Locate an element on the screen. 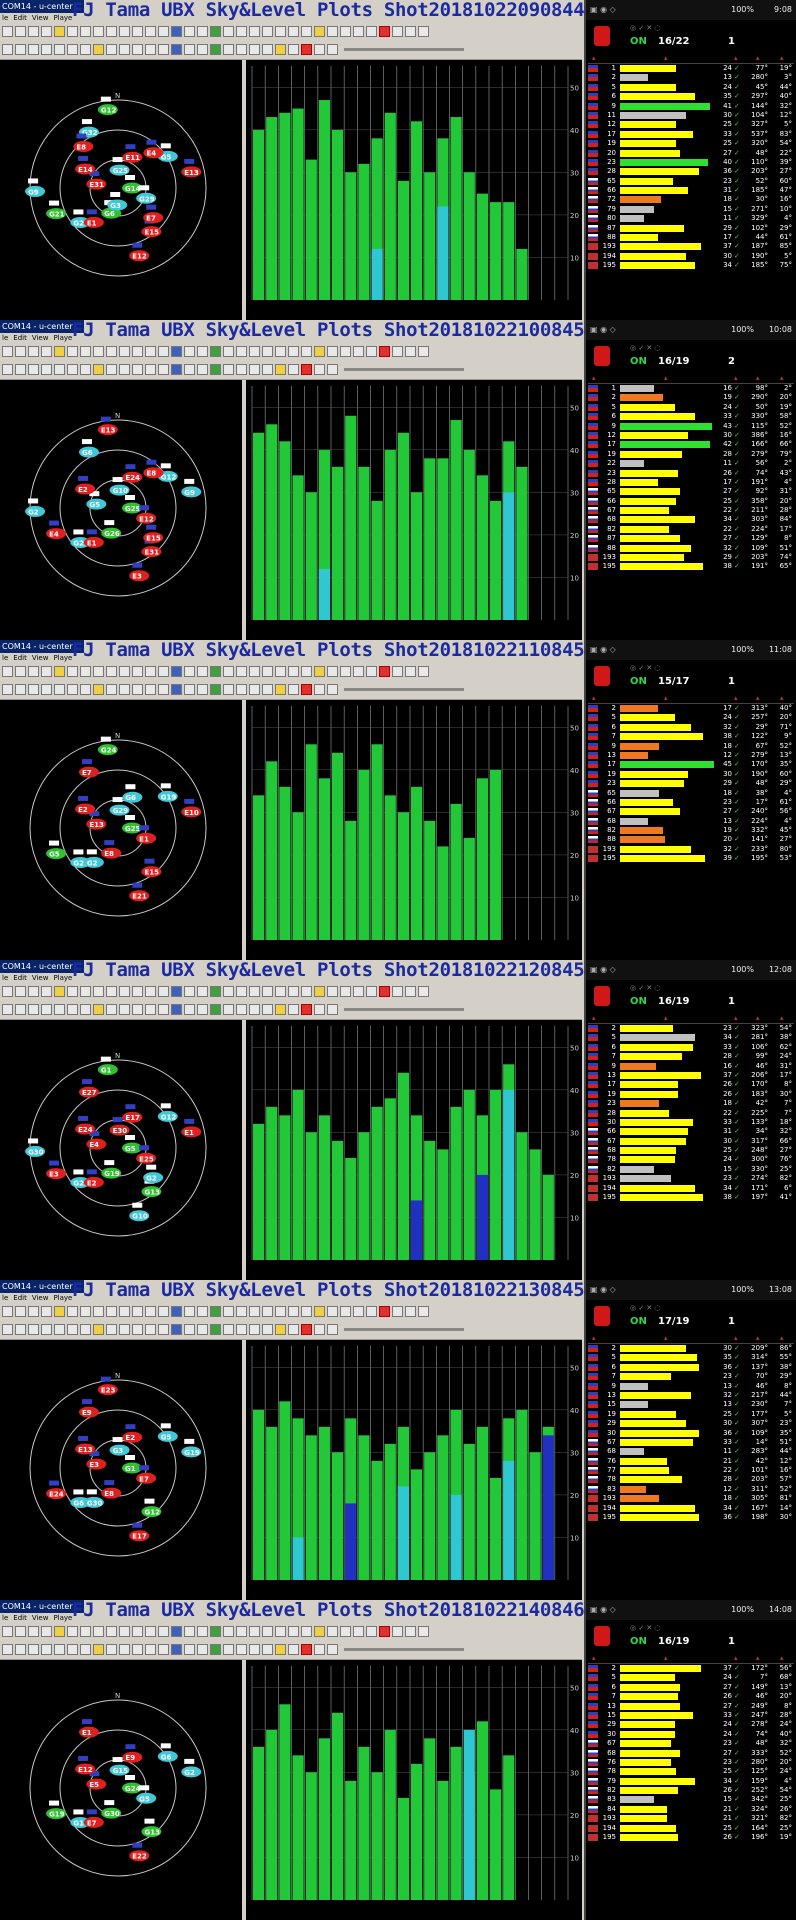 The width and height of the screenshot is (796, 1920). satellite-marker: E17 is located at coordinates (139, 1532).